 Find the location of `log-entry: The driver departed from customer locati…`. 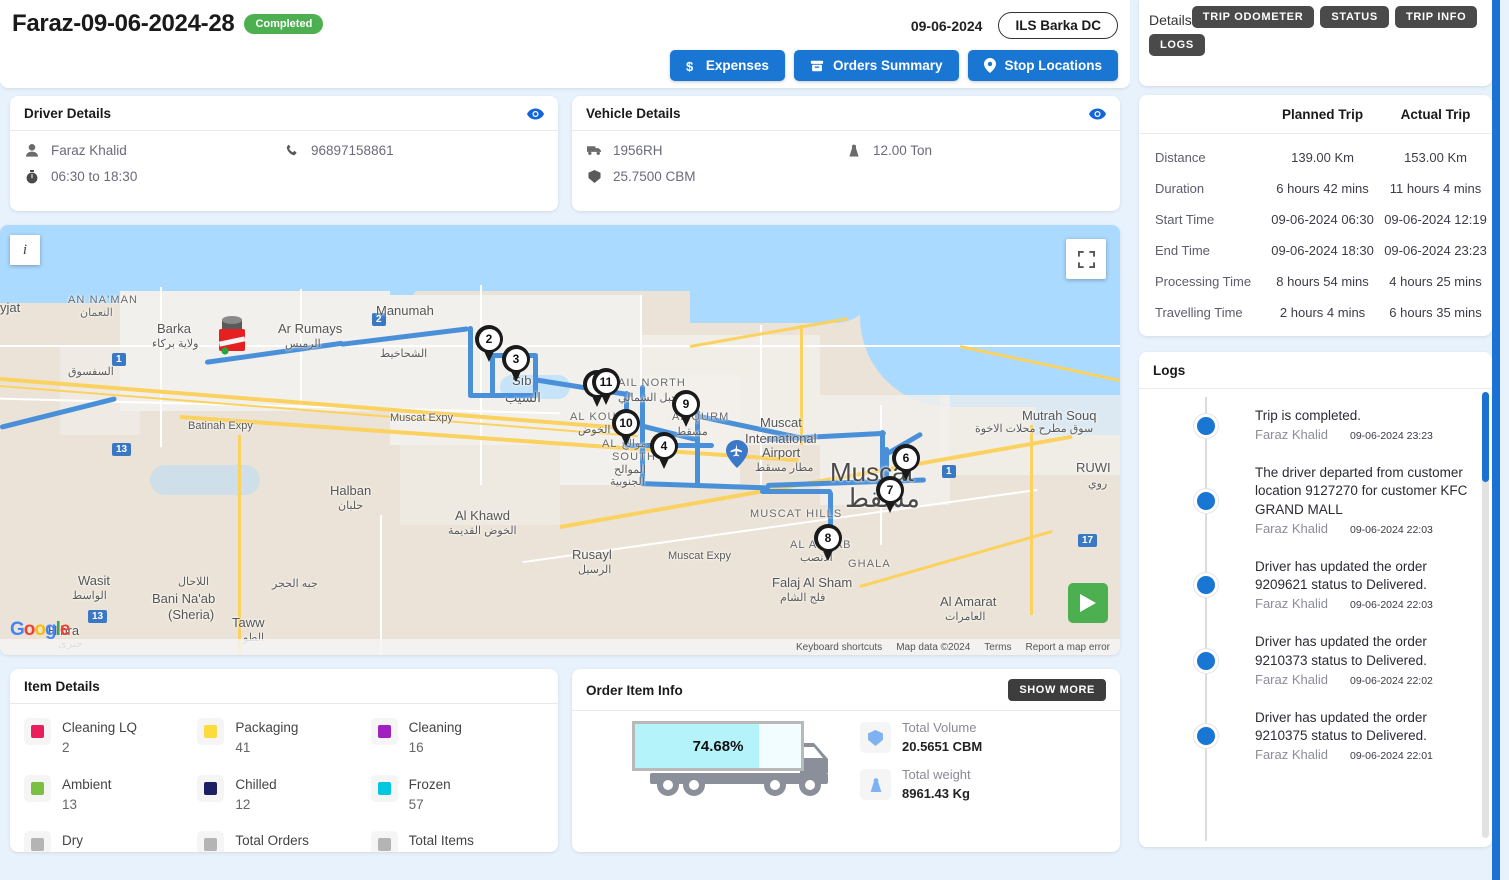

log-entry: The driver departed from customer locati… is located at coordinates (1315, 511).